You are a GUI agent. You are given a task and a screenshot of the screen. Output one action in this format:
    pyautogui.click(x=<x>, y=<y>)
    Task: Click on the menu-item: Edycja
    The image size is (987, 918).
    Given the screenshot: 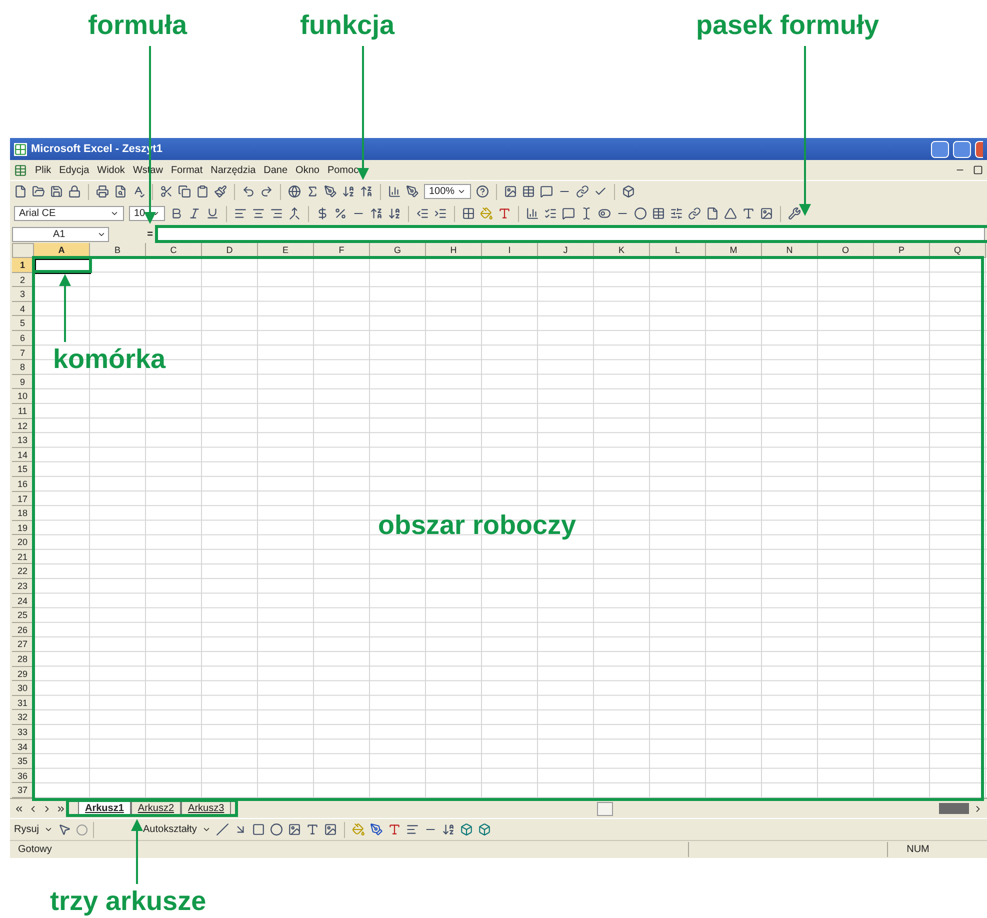 What is the action you would take?
    pyautogui.click(x=74, y=170)
    